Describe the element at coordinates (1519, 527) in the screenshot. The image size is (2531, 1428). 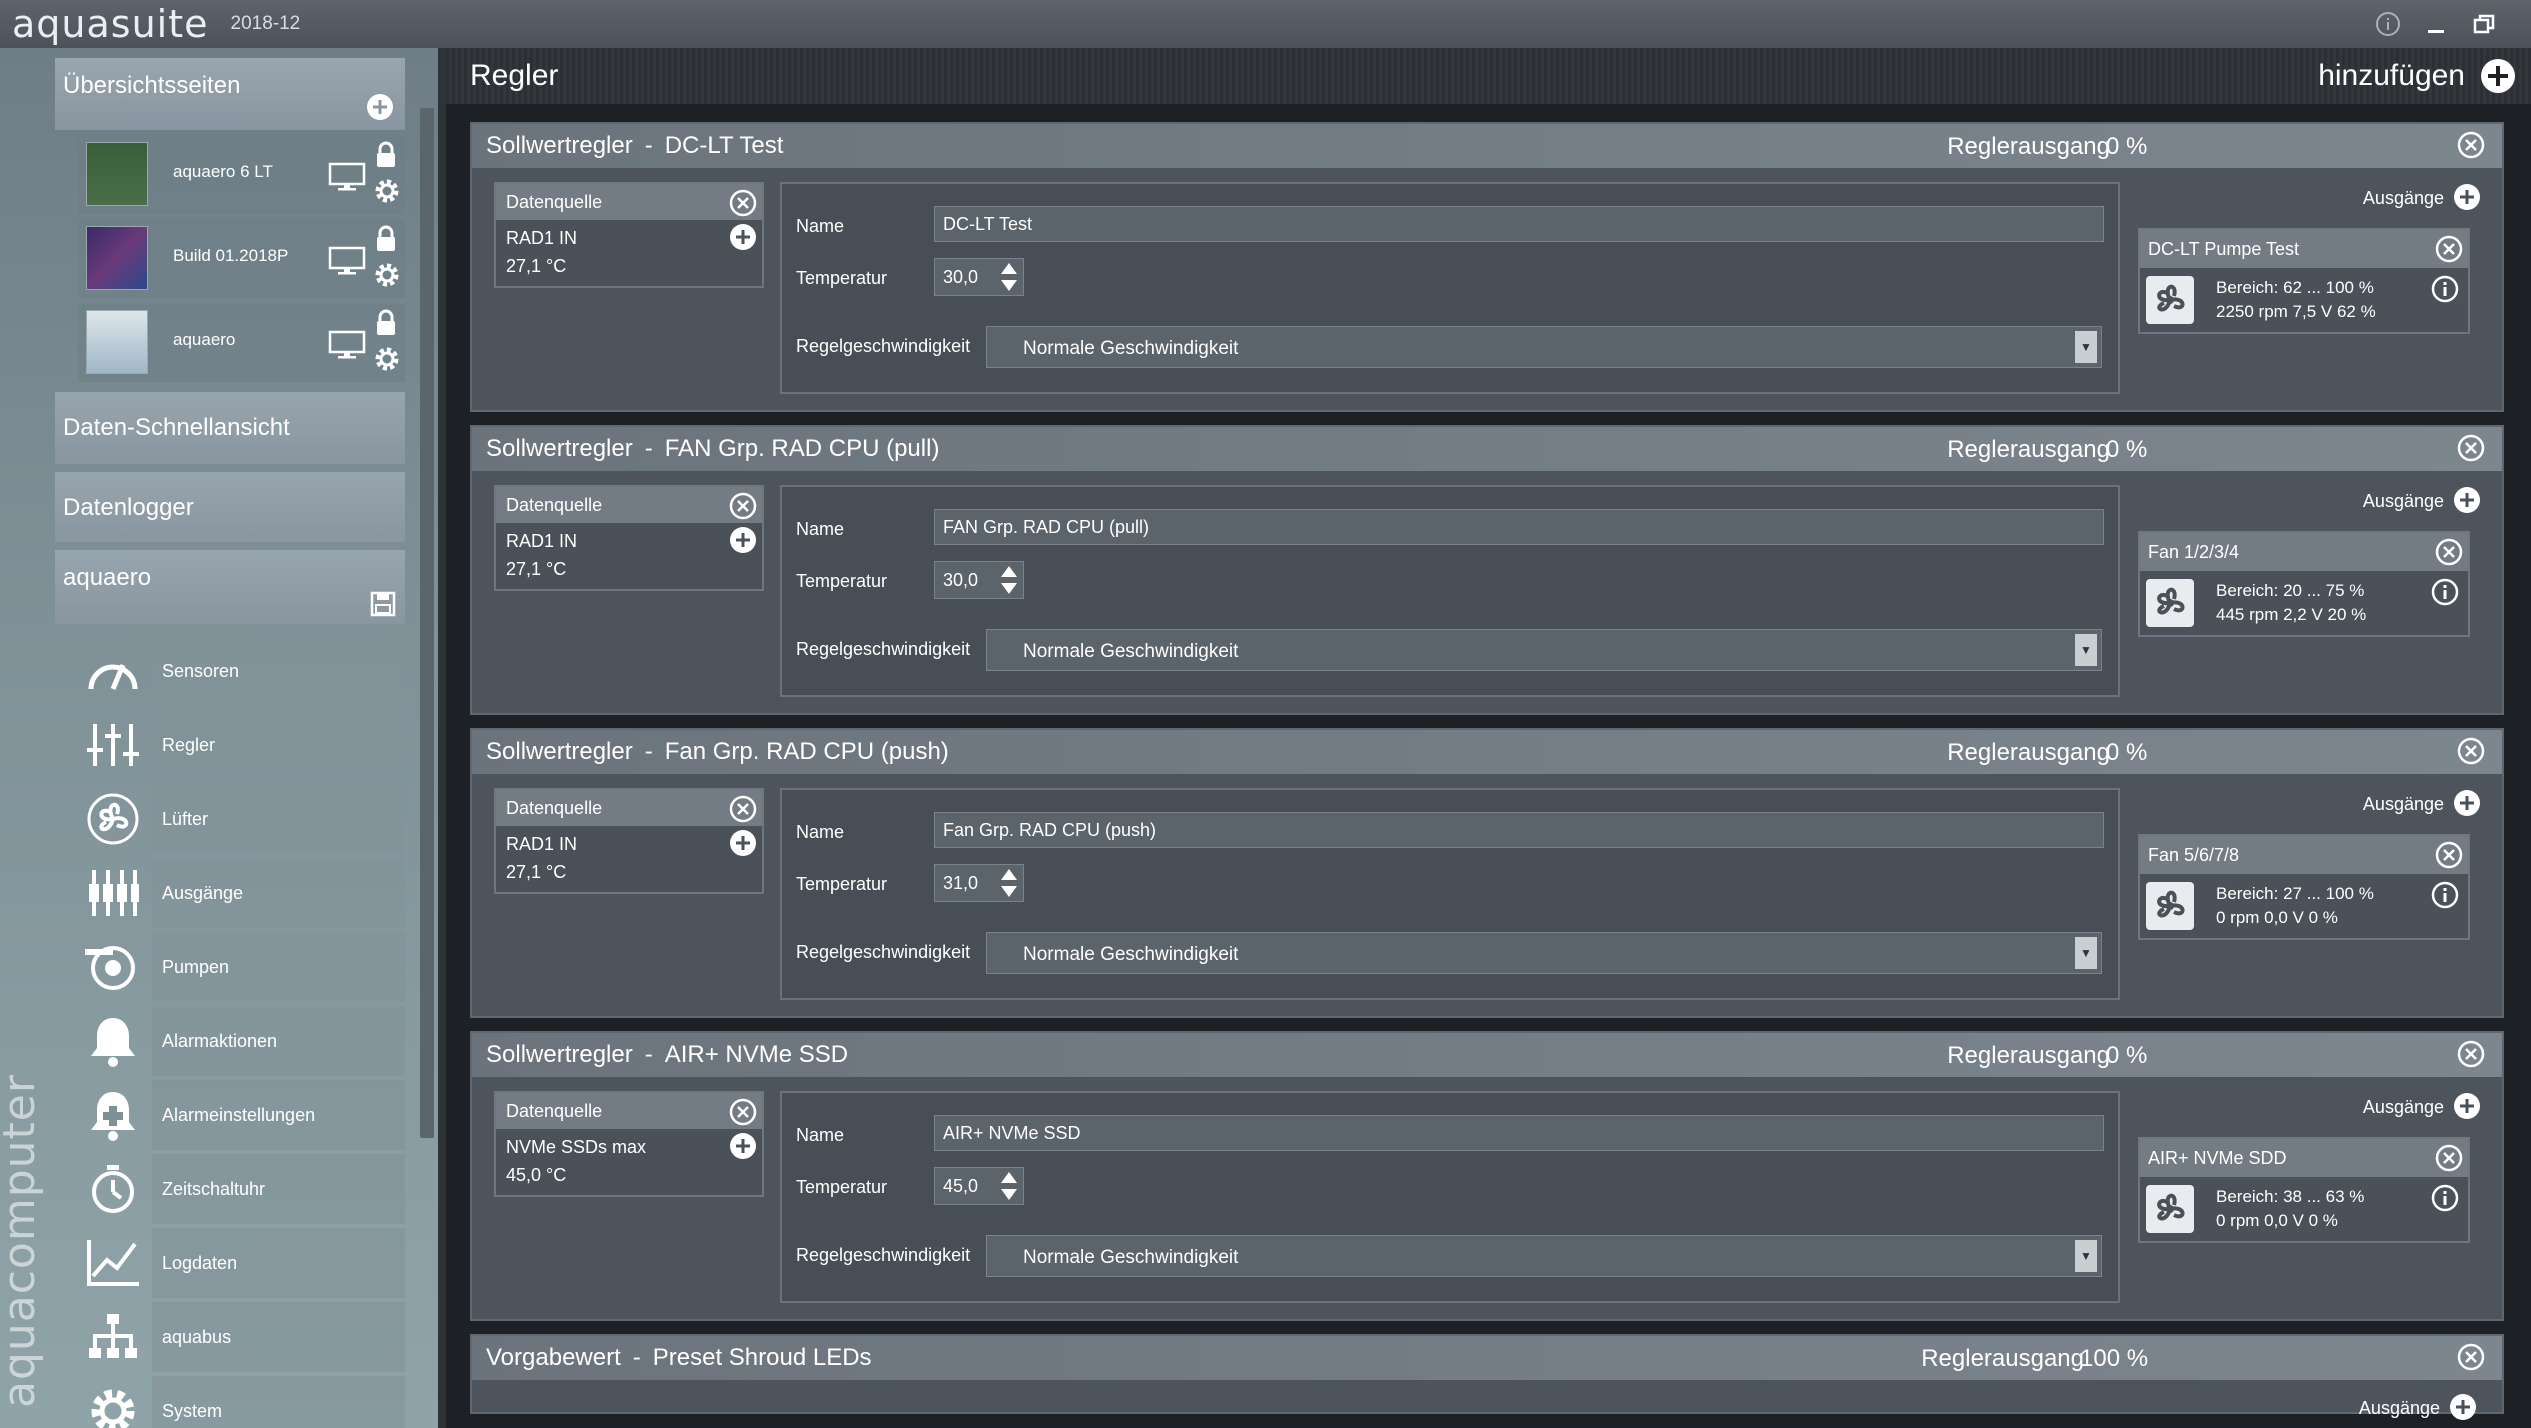
I see `name-input: FAN Grp. RAD CPU (pull)` at that location.